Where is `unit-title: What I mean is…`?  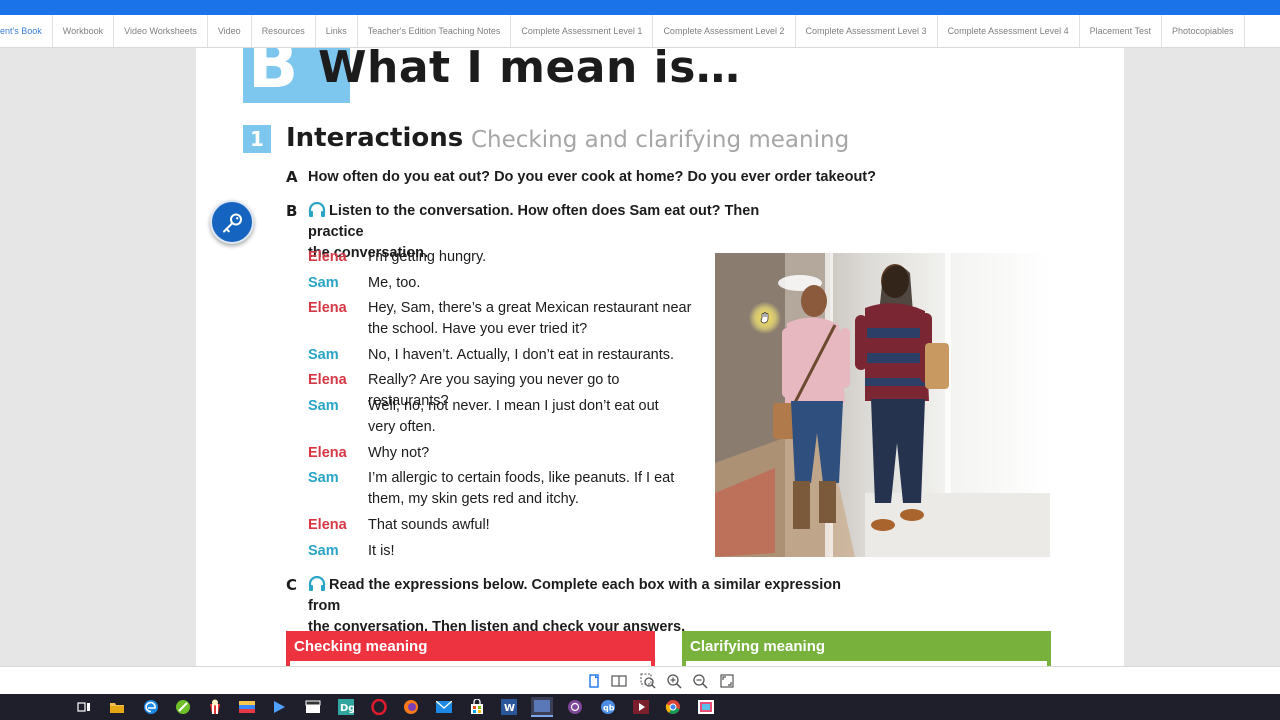 unit-title: What I mean is… is located at coordinates (529, 70).